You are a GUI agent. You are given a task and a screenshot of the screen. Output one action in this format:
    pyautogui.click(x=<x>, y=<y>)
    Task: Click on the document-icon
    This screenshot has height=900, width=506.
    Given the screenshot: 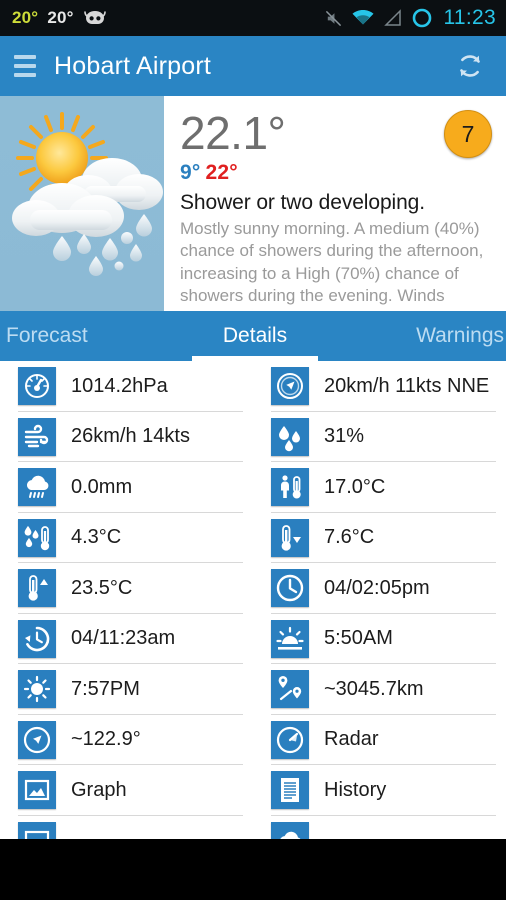 What is the action you would take?
    pyautogui.click(x=290, y=790)
    